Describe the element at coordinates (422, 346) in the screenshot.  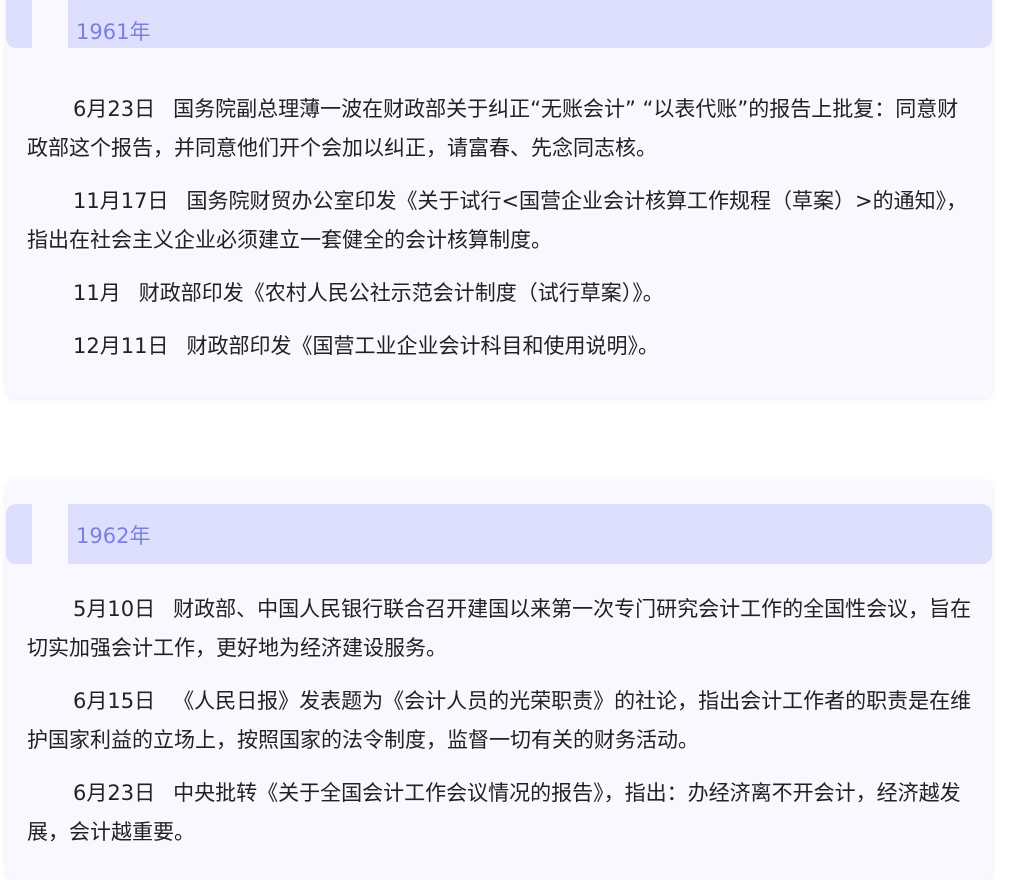
I see `entry-text: 财政部印发《国营工业企业会计科目和使用说明》。` at that location.